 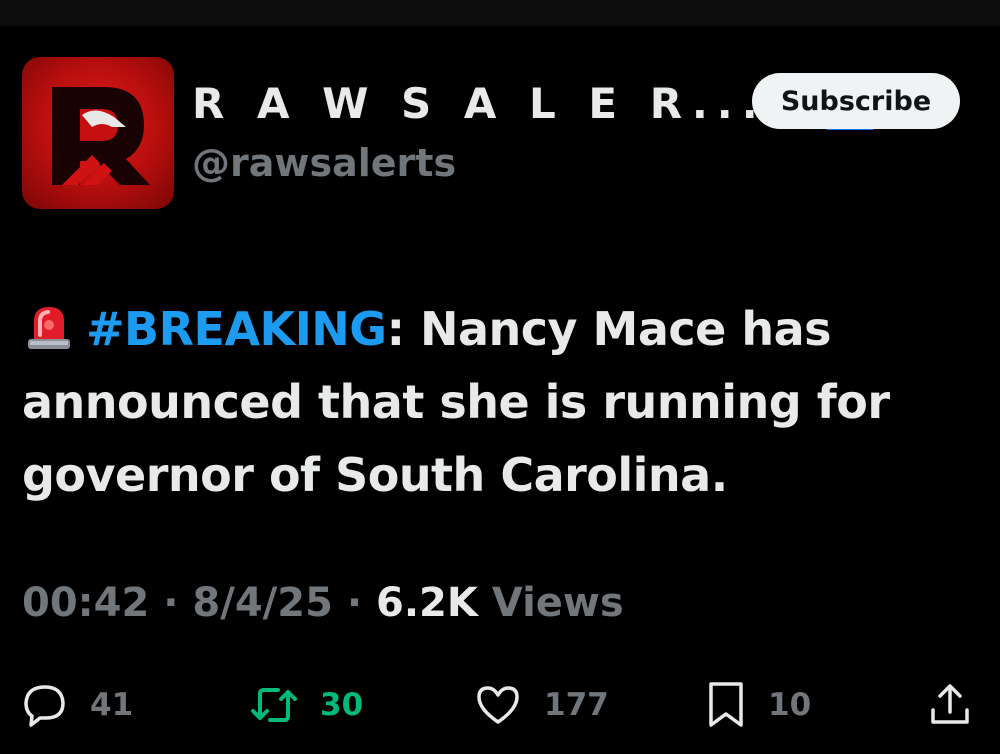 What do you see at coordinates (85, 603) in the screenshot?
I see `tweet-time: 00:42` at bounding box center [85, 603].